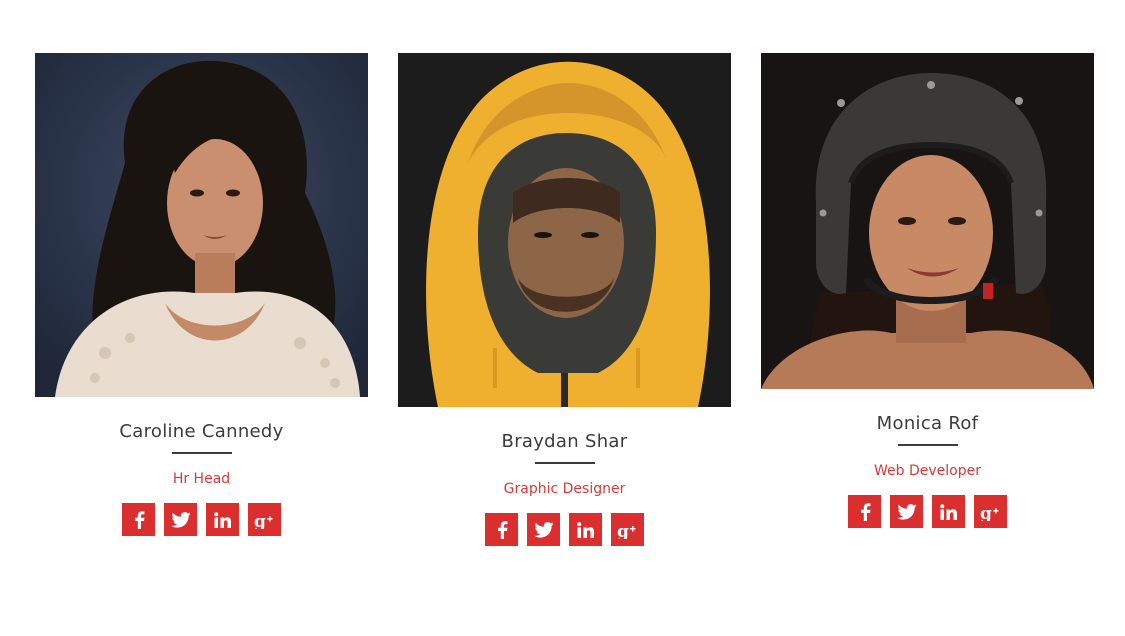 Image resolution: width=1125 pixels, height=636 pixels. Describe the element at coordinates (564, 441) in the screenshot. I see `member-name: Braydan Shar` at that location.